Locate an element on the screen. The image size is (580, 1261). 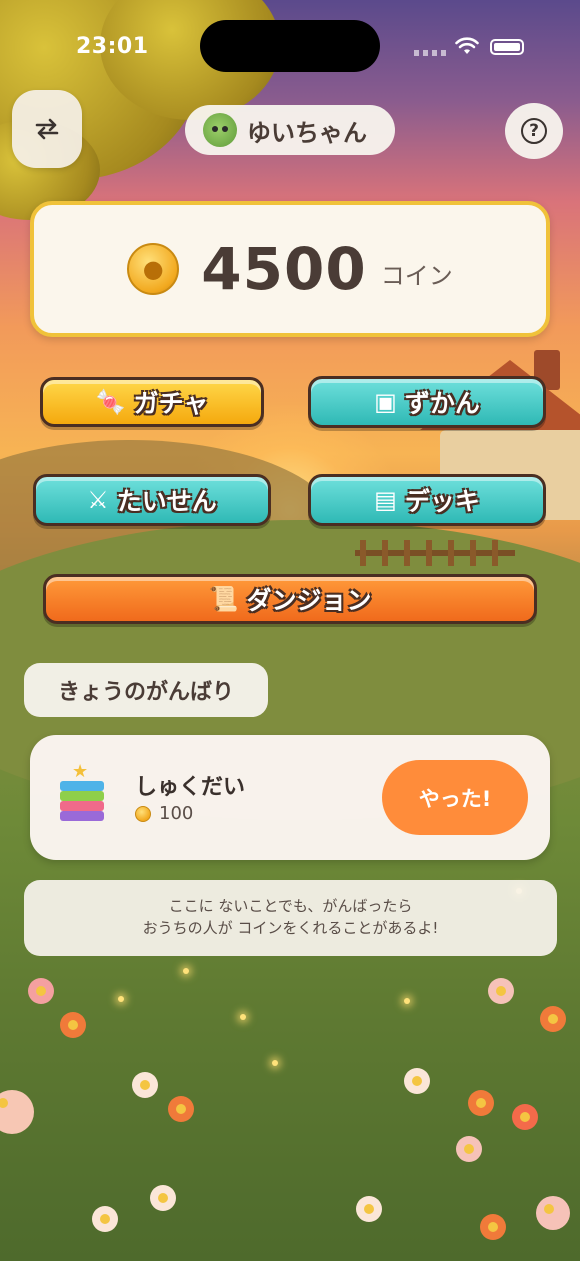
coin-value: 4500 is located at coordinates (284, 269).